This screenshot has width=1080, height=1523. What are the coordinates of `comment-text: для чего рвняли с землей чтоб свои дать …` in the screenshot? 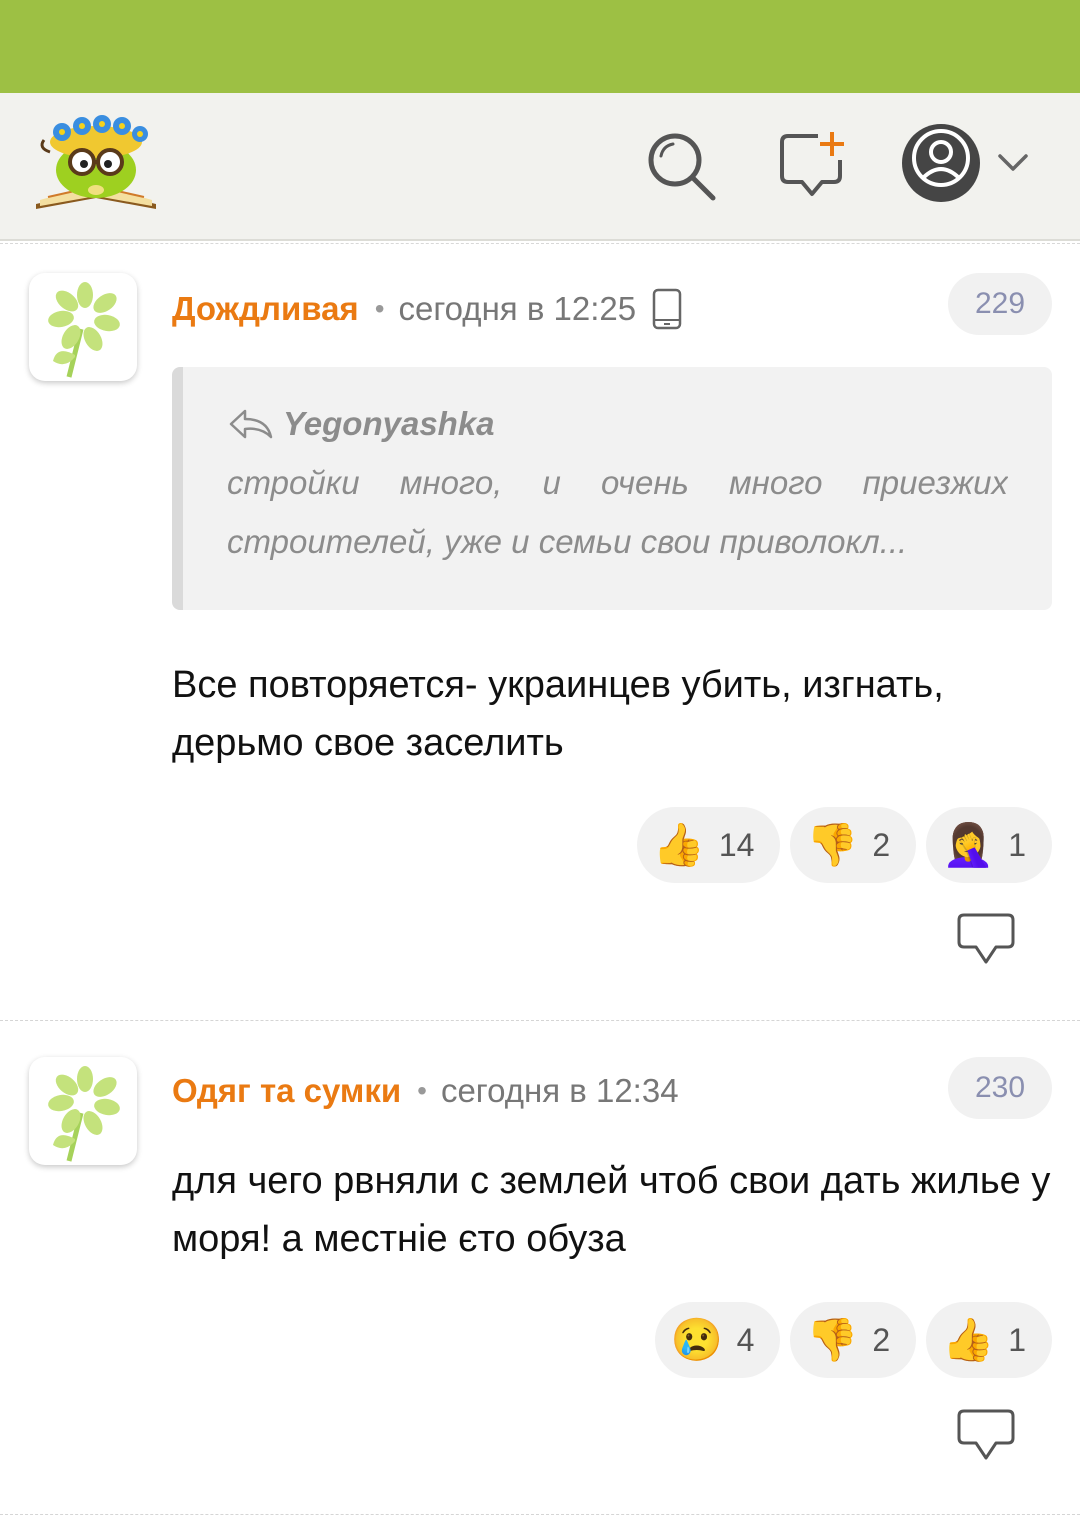 It's located at (611, 1210).